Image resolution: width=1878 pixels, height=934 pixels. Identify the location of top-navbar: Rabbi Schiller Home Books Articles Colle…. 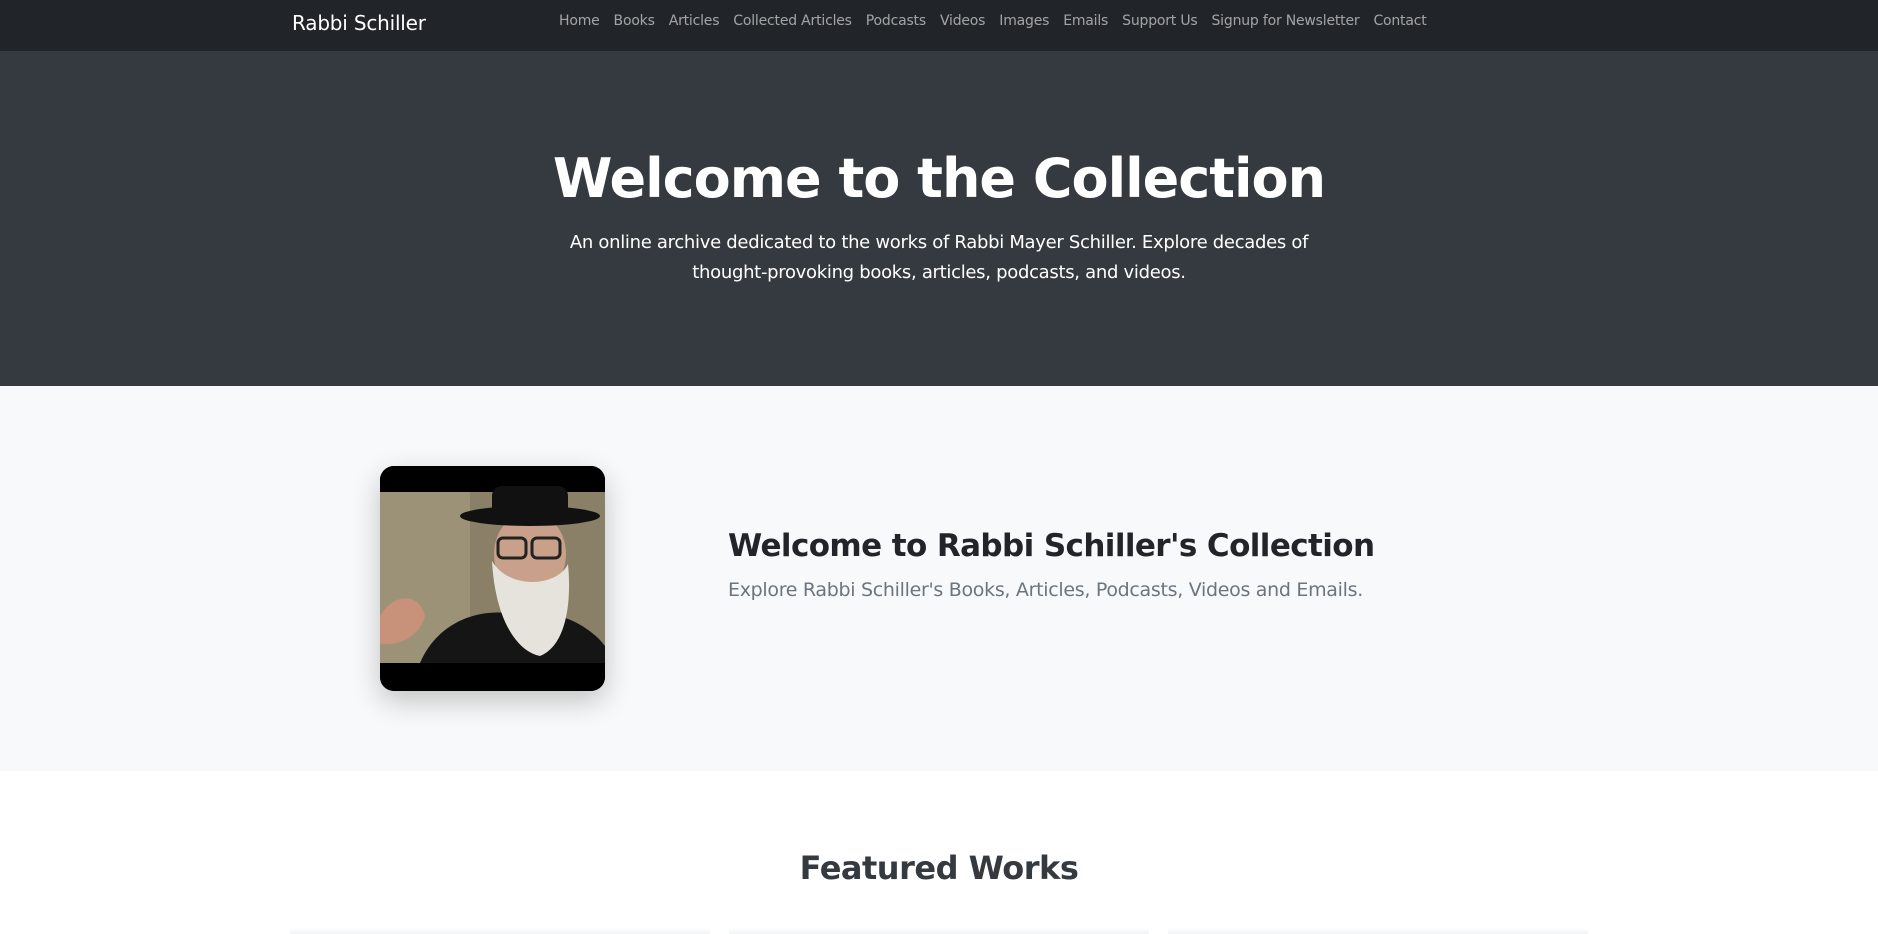
(939, 25).